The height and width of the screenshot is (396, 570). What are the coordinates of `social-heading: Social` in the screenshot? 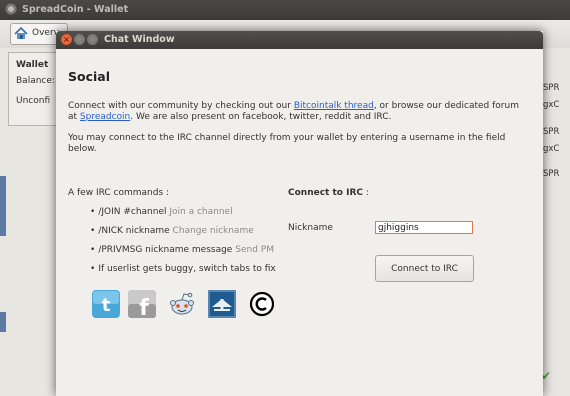 It's located at (89, 76).